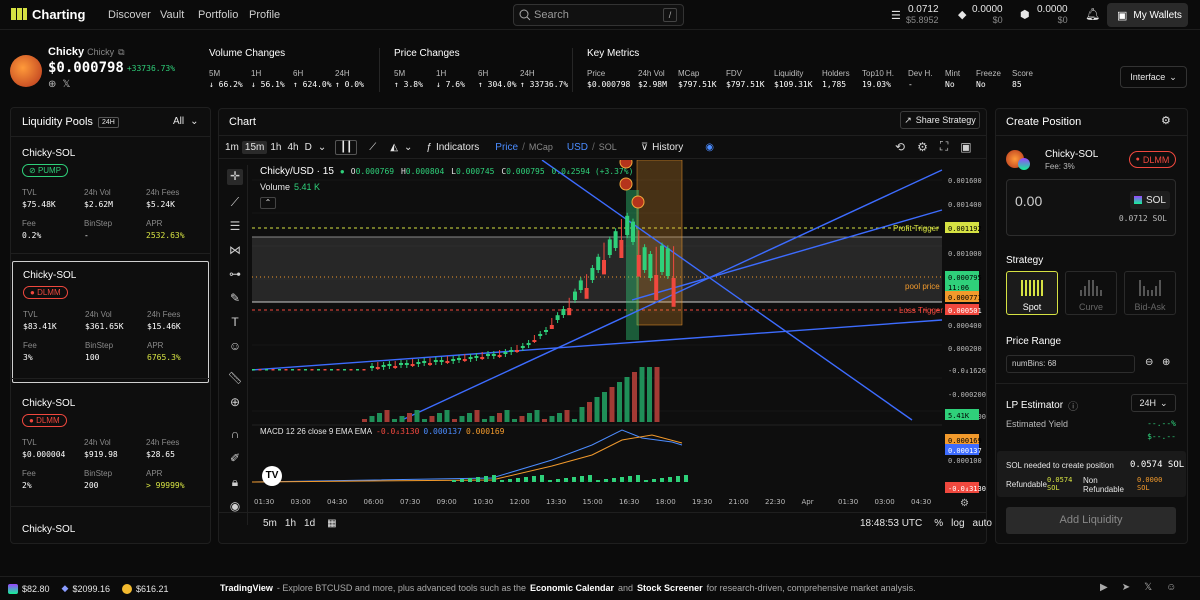 This screenshot has width=1200, height=600. Describe the element at coordinates (922, 147) in the screenshot. I see `settings-icon: ⚙` at that location.